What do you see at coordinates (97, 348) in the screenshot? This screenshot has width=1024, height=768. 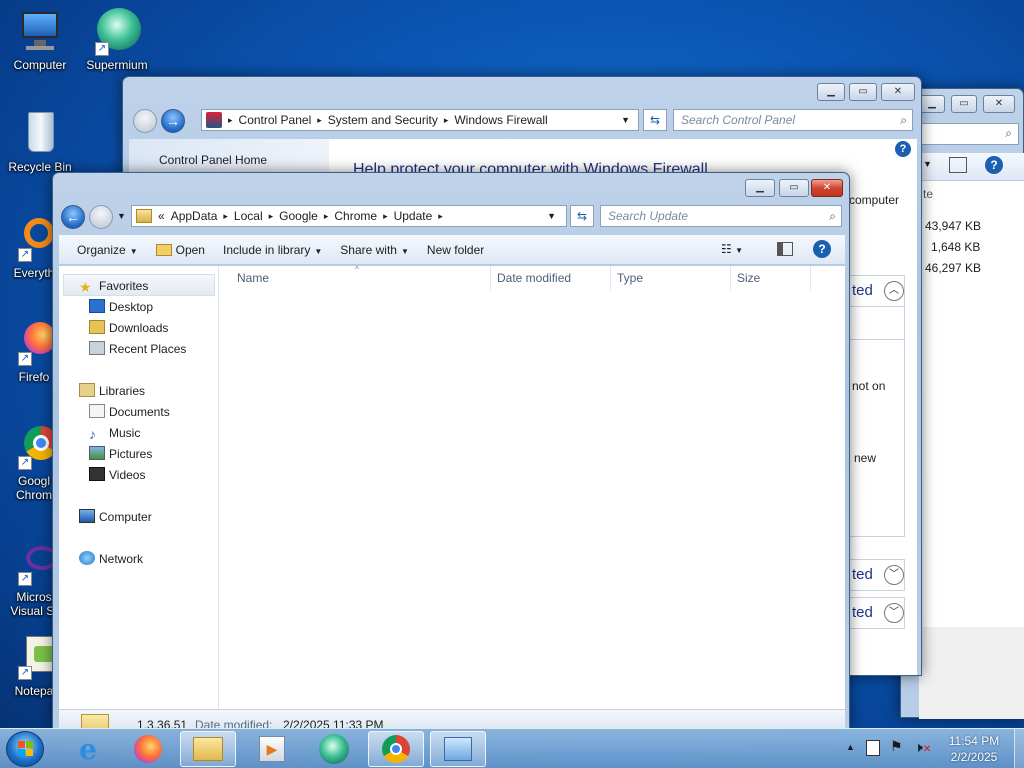 I see `recent-places-icon` at bounding box center [97, 348].